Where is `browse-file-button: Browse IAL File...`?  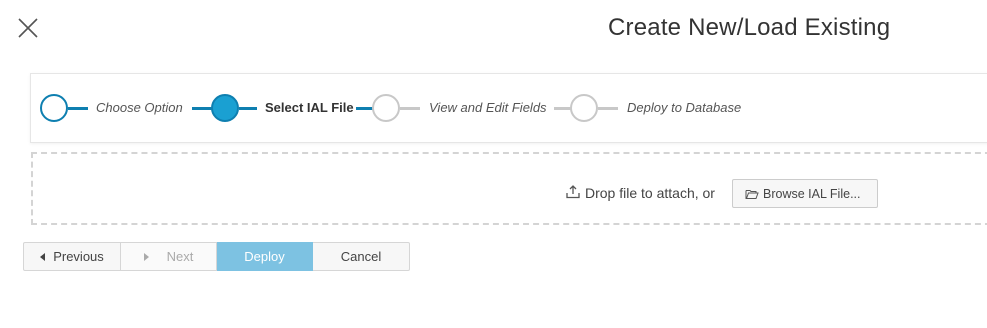
browse-file-button: Browse IAL File... is located at coordinates (805, 193).